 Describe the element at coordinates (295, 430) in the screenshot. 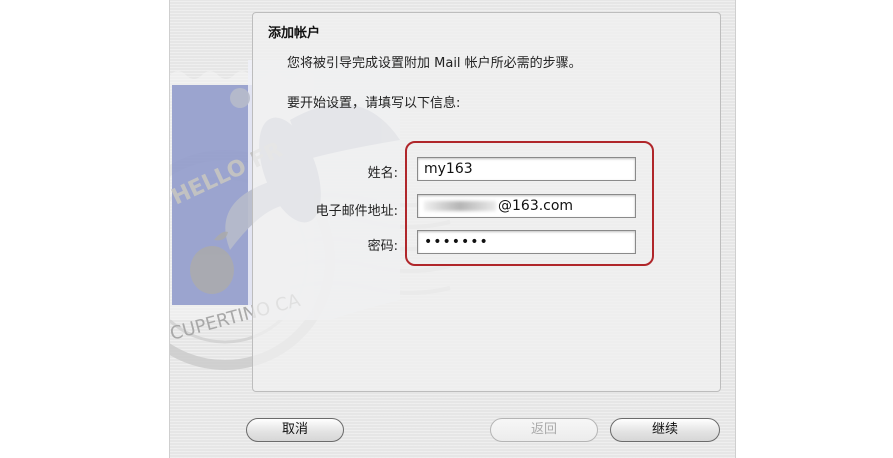

I see `cancel-button: 取消` at that location.